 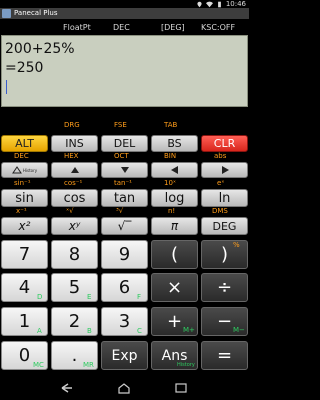 I want to click on arrow-left-icon, so click(x=174, y=170).